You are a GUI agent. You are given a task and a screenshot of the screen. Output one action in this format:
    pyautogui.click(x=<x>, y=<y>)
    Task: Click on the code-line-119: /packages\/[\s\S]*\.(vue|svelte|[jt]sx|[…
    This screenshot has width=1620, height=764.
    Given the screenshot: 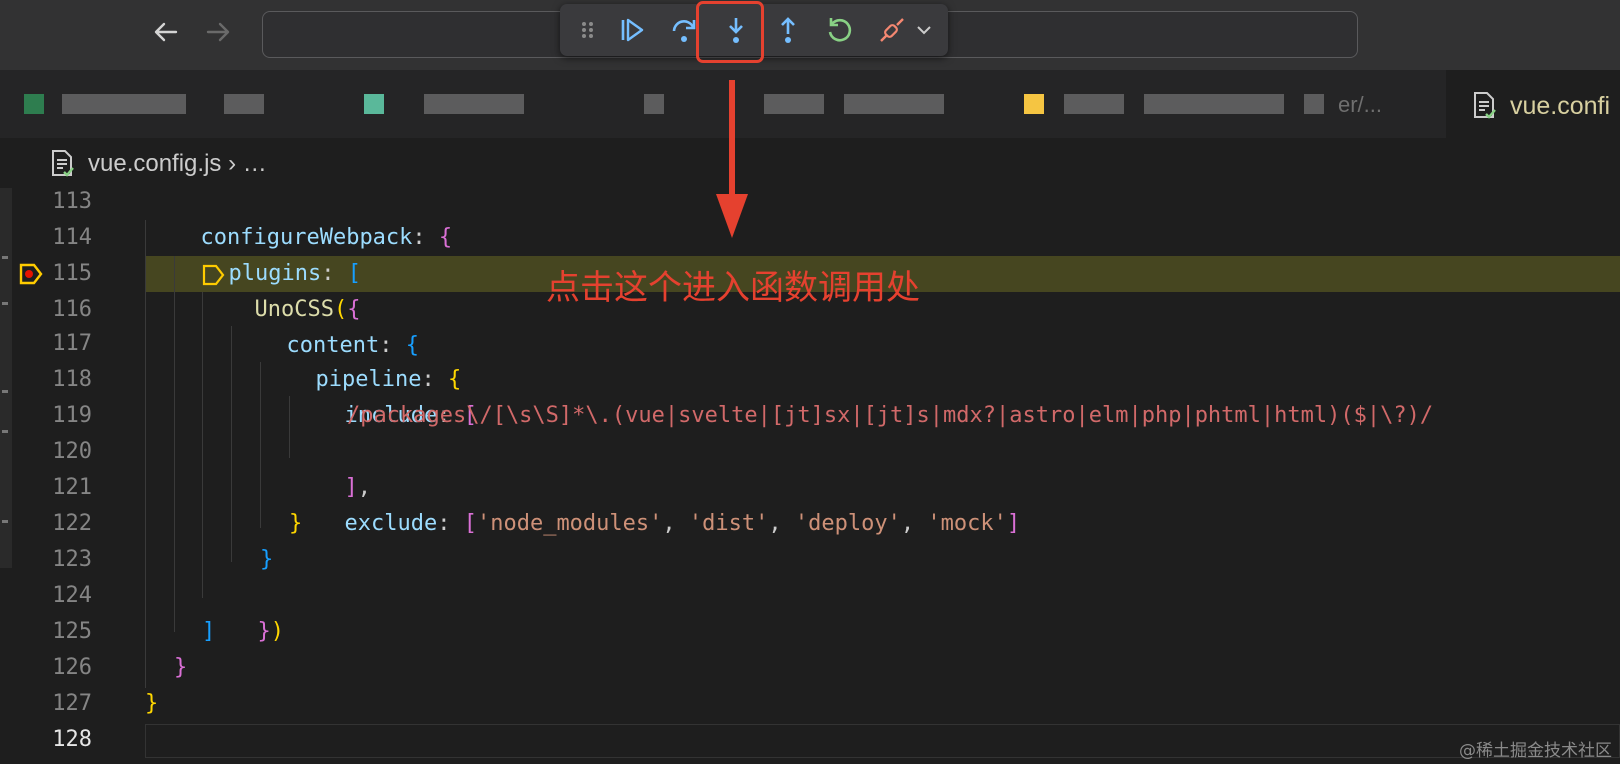 What is the action you would take?
    pyautogui.click(x=890, y=415)
    